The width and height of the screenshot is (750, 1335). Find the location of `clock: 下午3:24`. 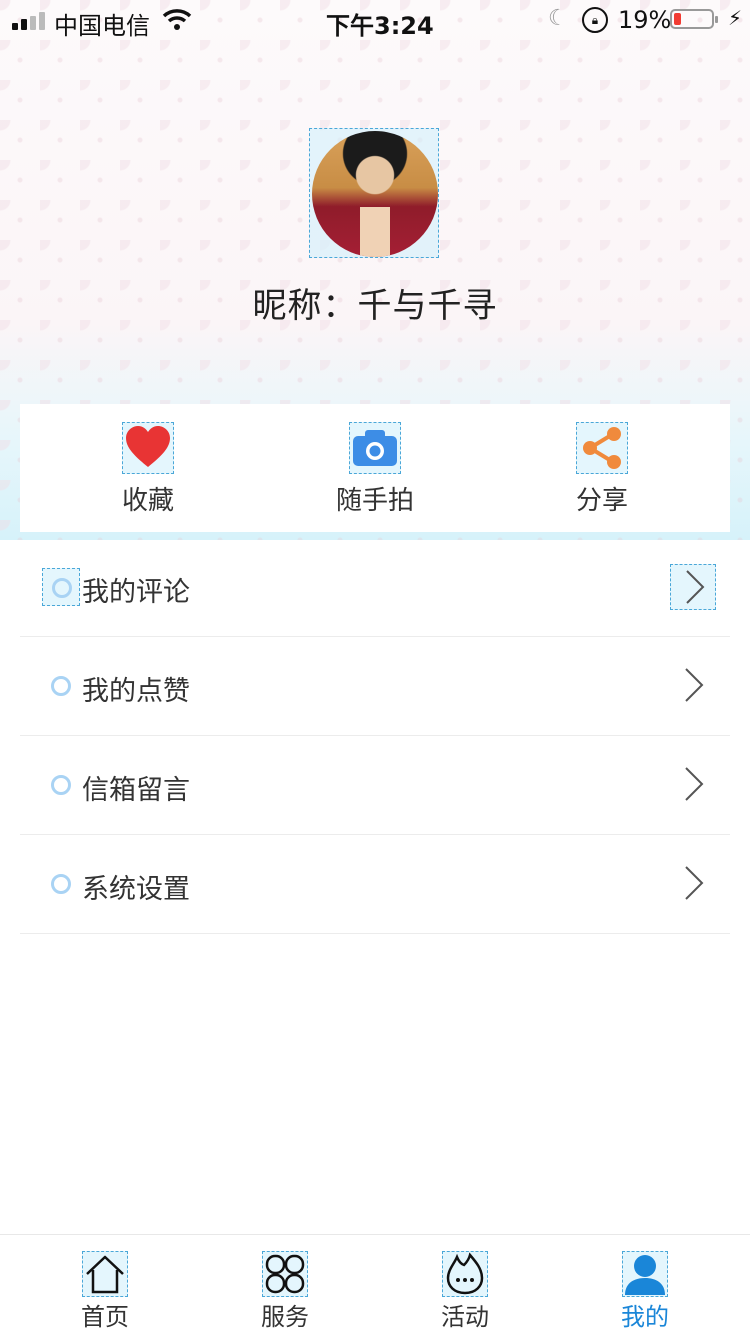

clock: 下午3:24 is located at coordinates (380, 26).